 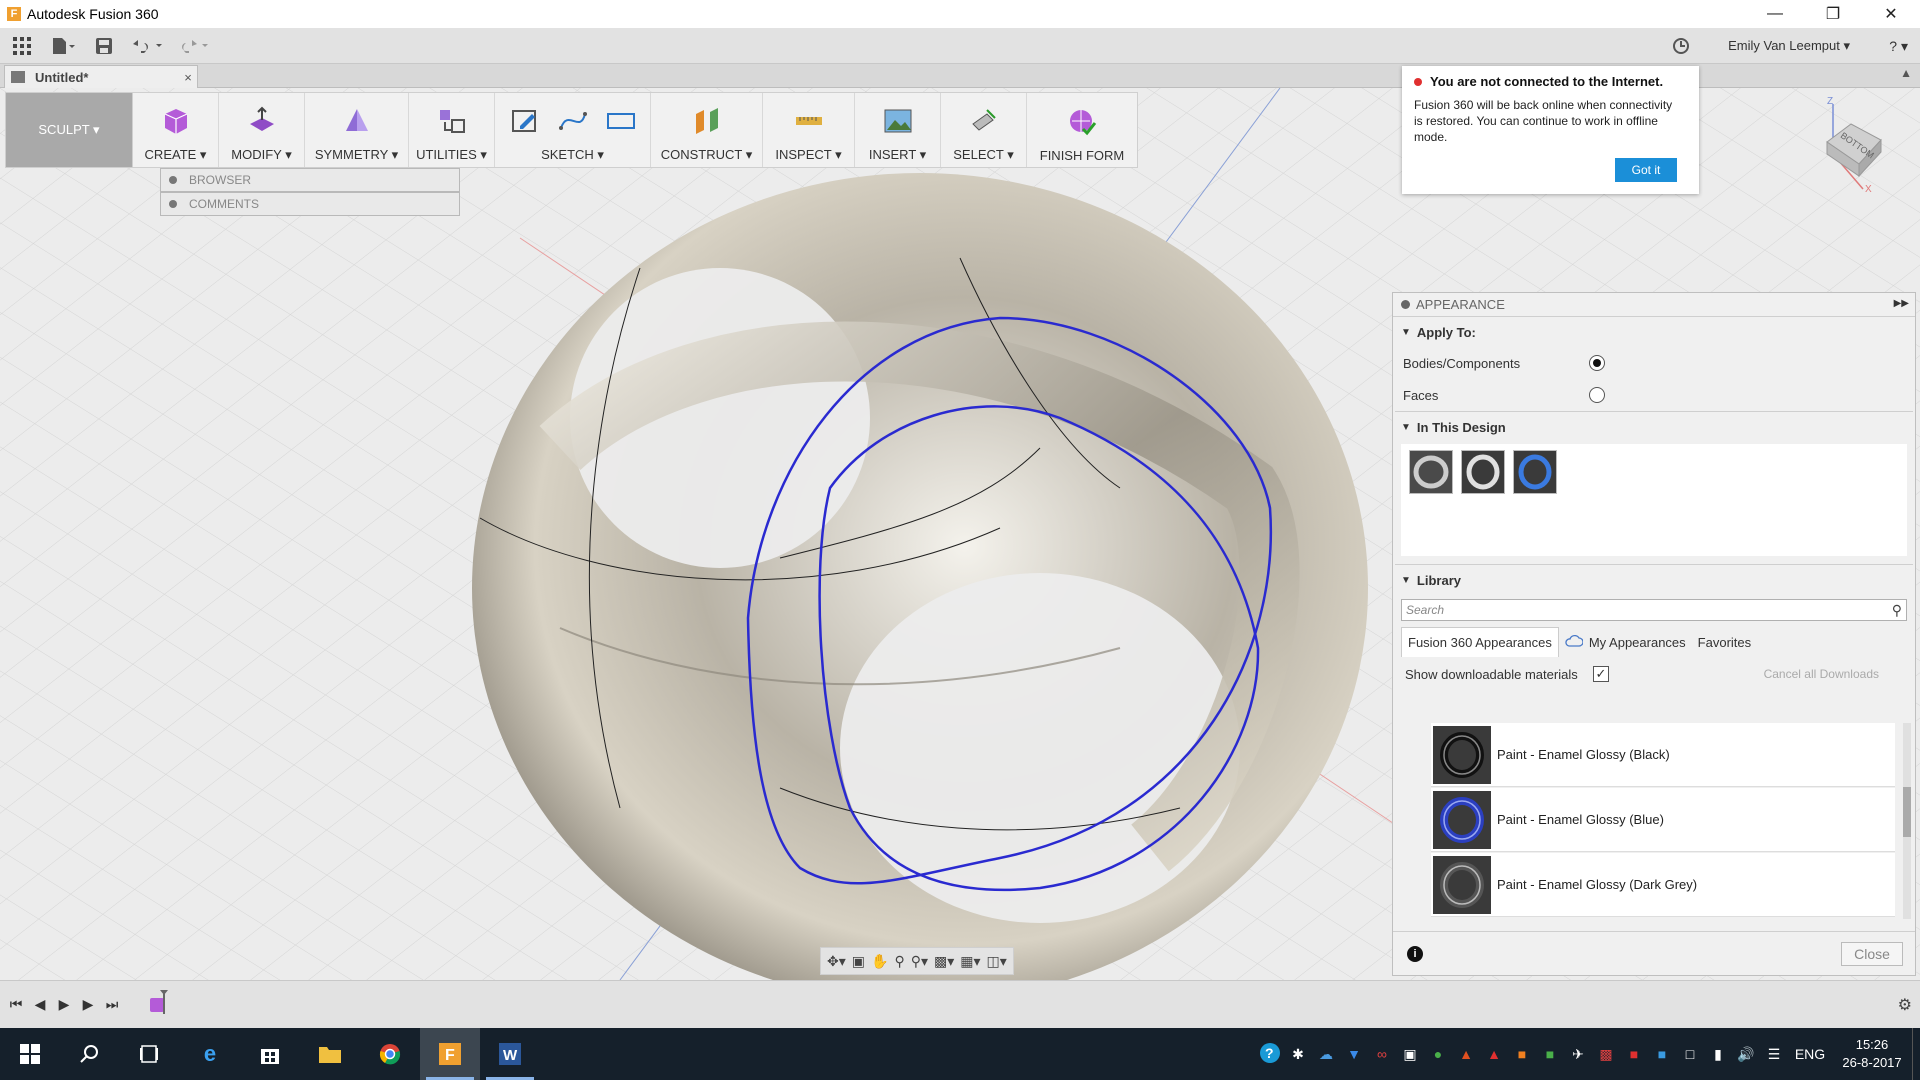 I want to click on finish-form-button: FINISH FORM, so click(x=1082, y=155).